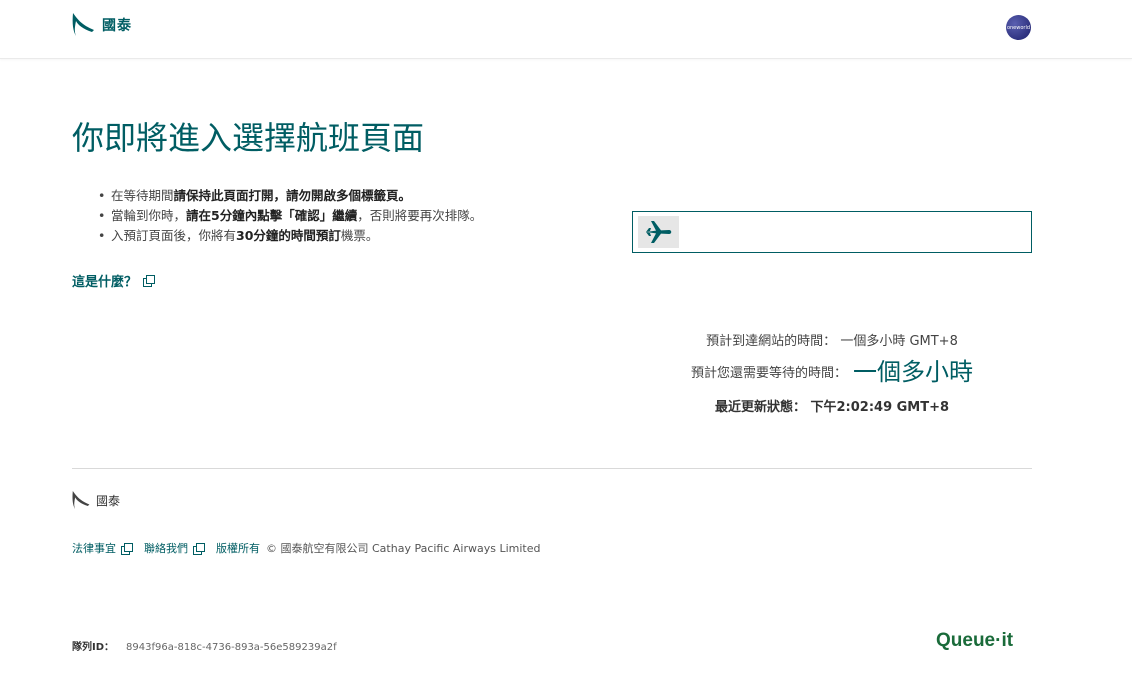 This screenshot has height=693, width=1132. I want to click on expected-wait: 預計您還需要等待的時間： 一個多小時, so click(832, 369).